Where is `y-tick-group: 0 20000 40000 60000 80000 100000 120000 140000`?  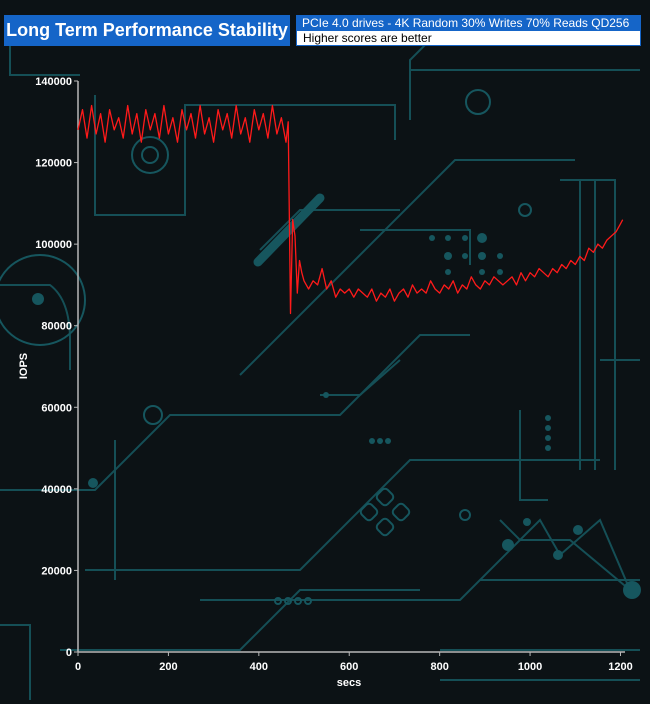 y-tick-group: 0 20000 40000 60000 80000 100000 120000 140000 is located at coordinates (56, 367).